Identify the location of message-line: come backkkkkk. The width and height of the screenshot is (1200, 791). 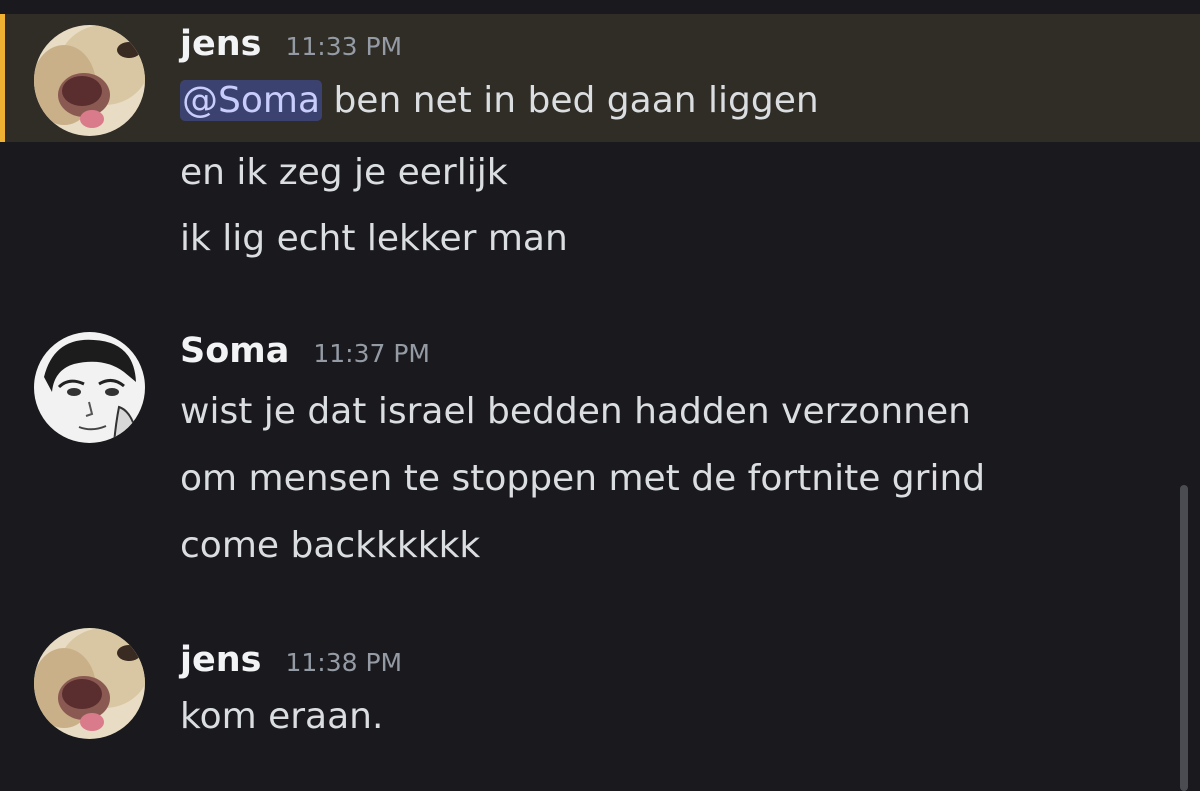
(330, 545).